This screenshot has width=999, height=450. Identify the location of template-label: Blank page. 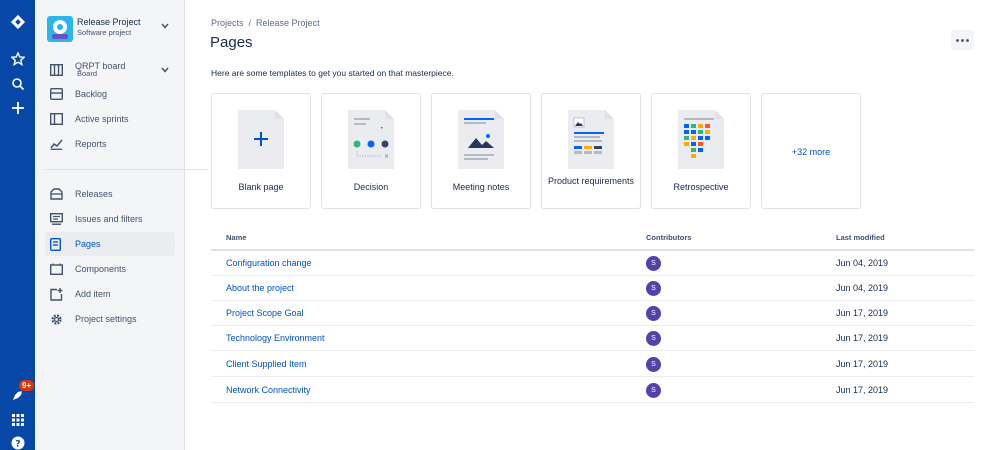
(261, 187).